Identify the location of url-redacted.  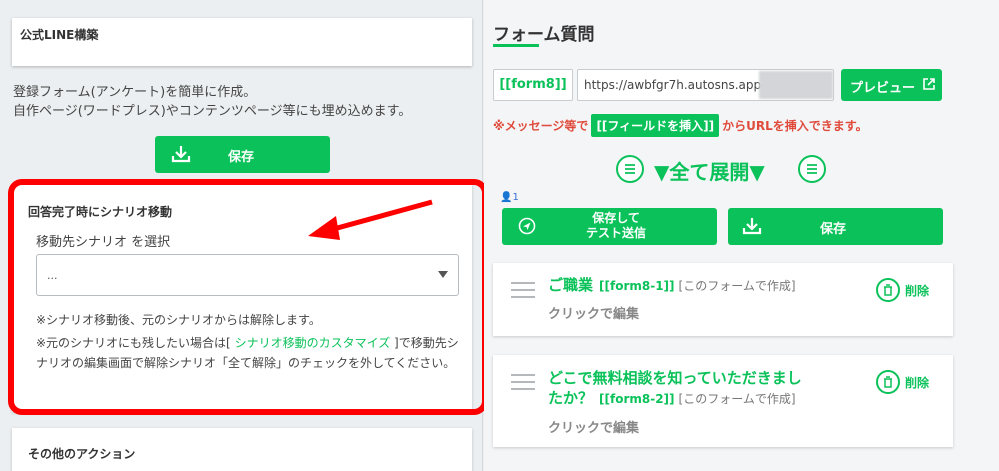
(796, 85).